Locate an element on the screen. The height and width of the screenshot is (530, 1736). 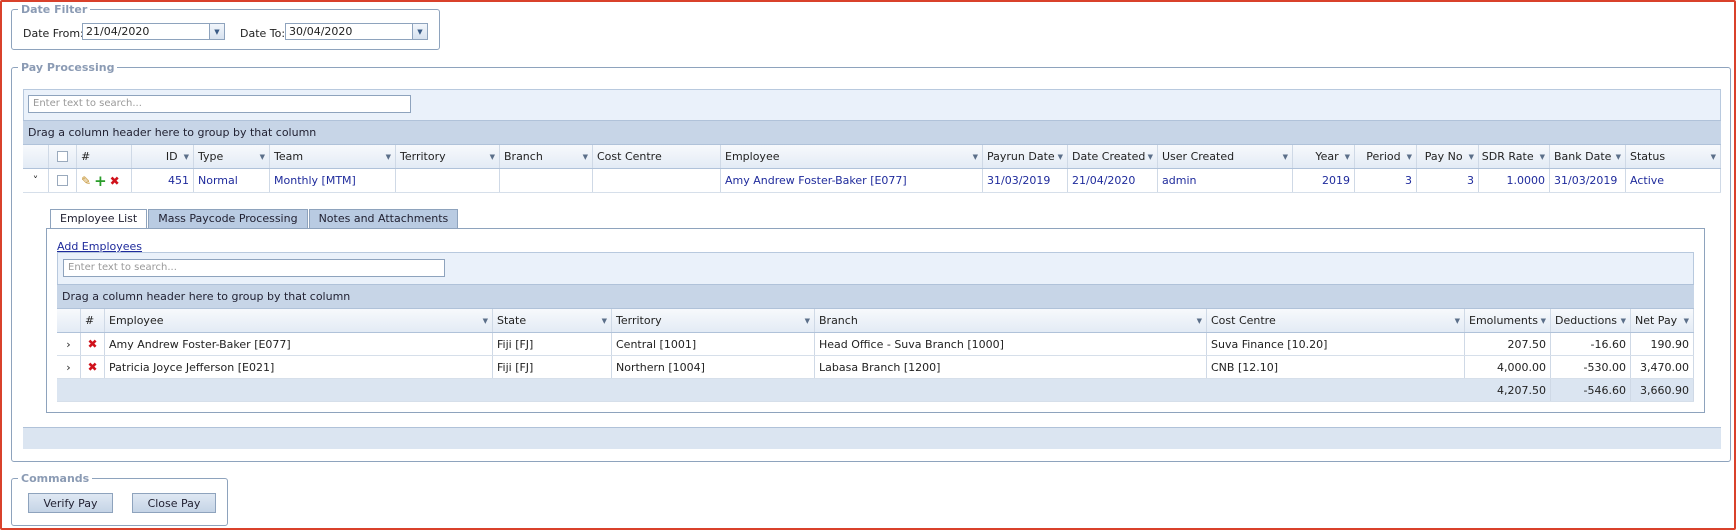
close-pay-button: Close Pay is located at coordinates (174, 503).